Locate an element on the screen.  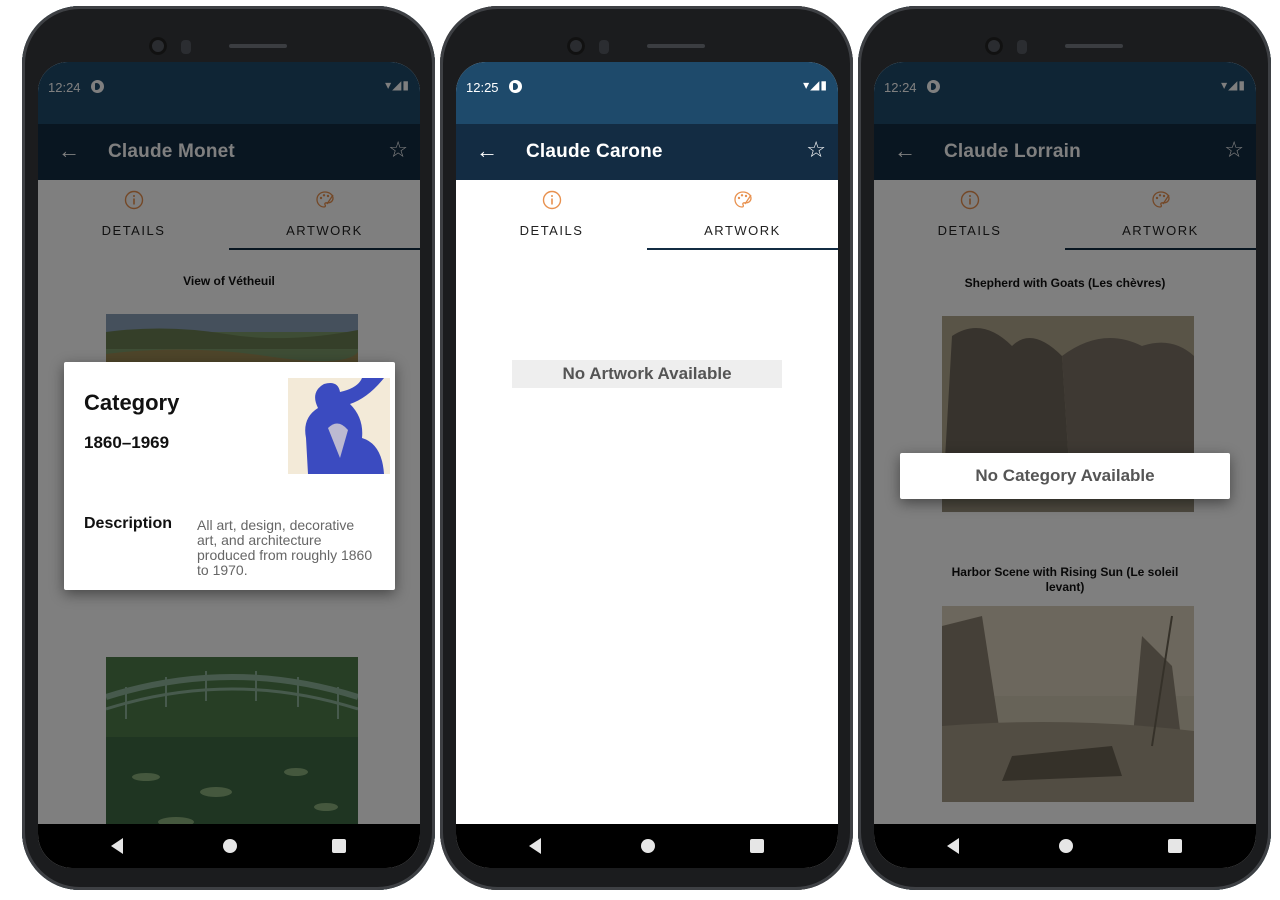
empty-state-message: No Artwork Available is located at coordinates (647, 374).